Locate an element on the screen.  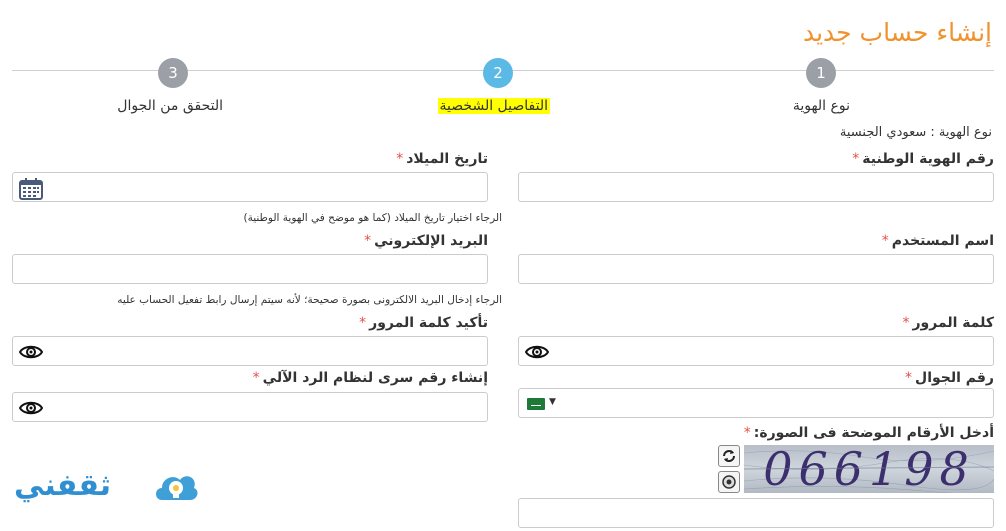
page-title: إنشاء حساب جديد is located at coordinates (897, 32).